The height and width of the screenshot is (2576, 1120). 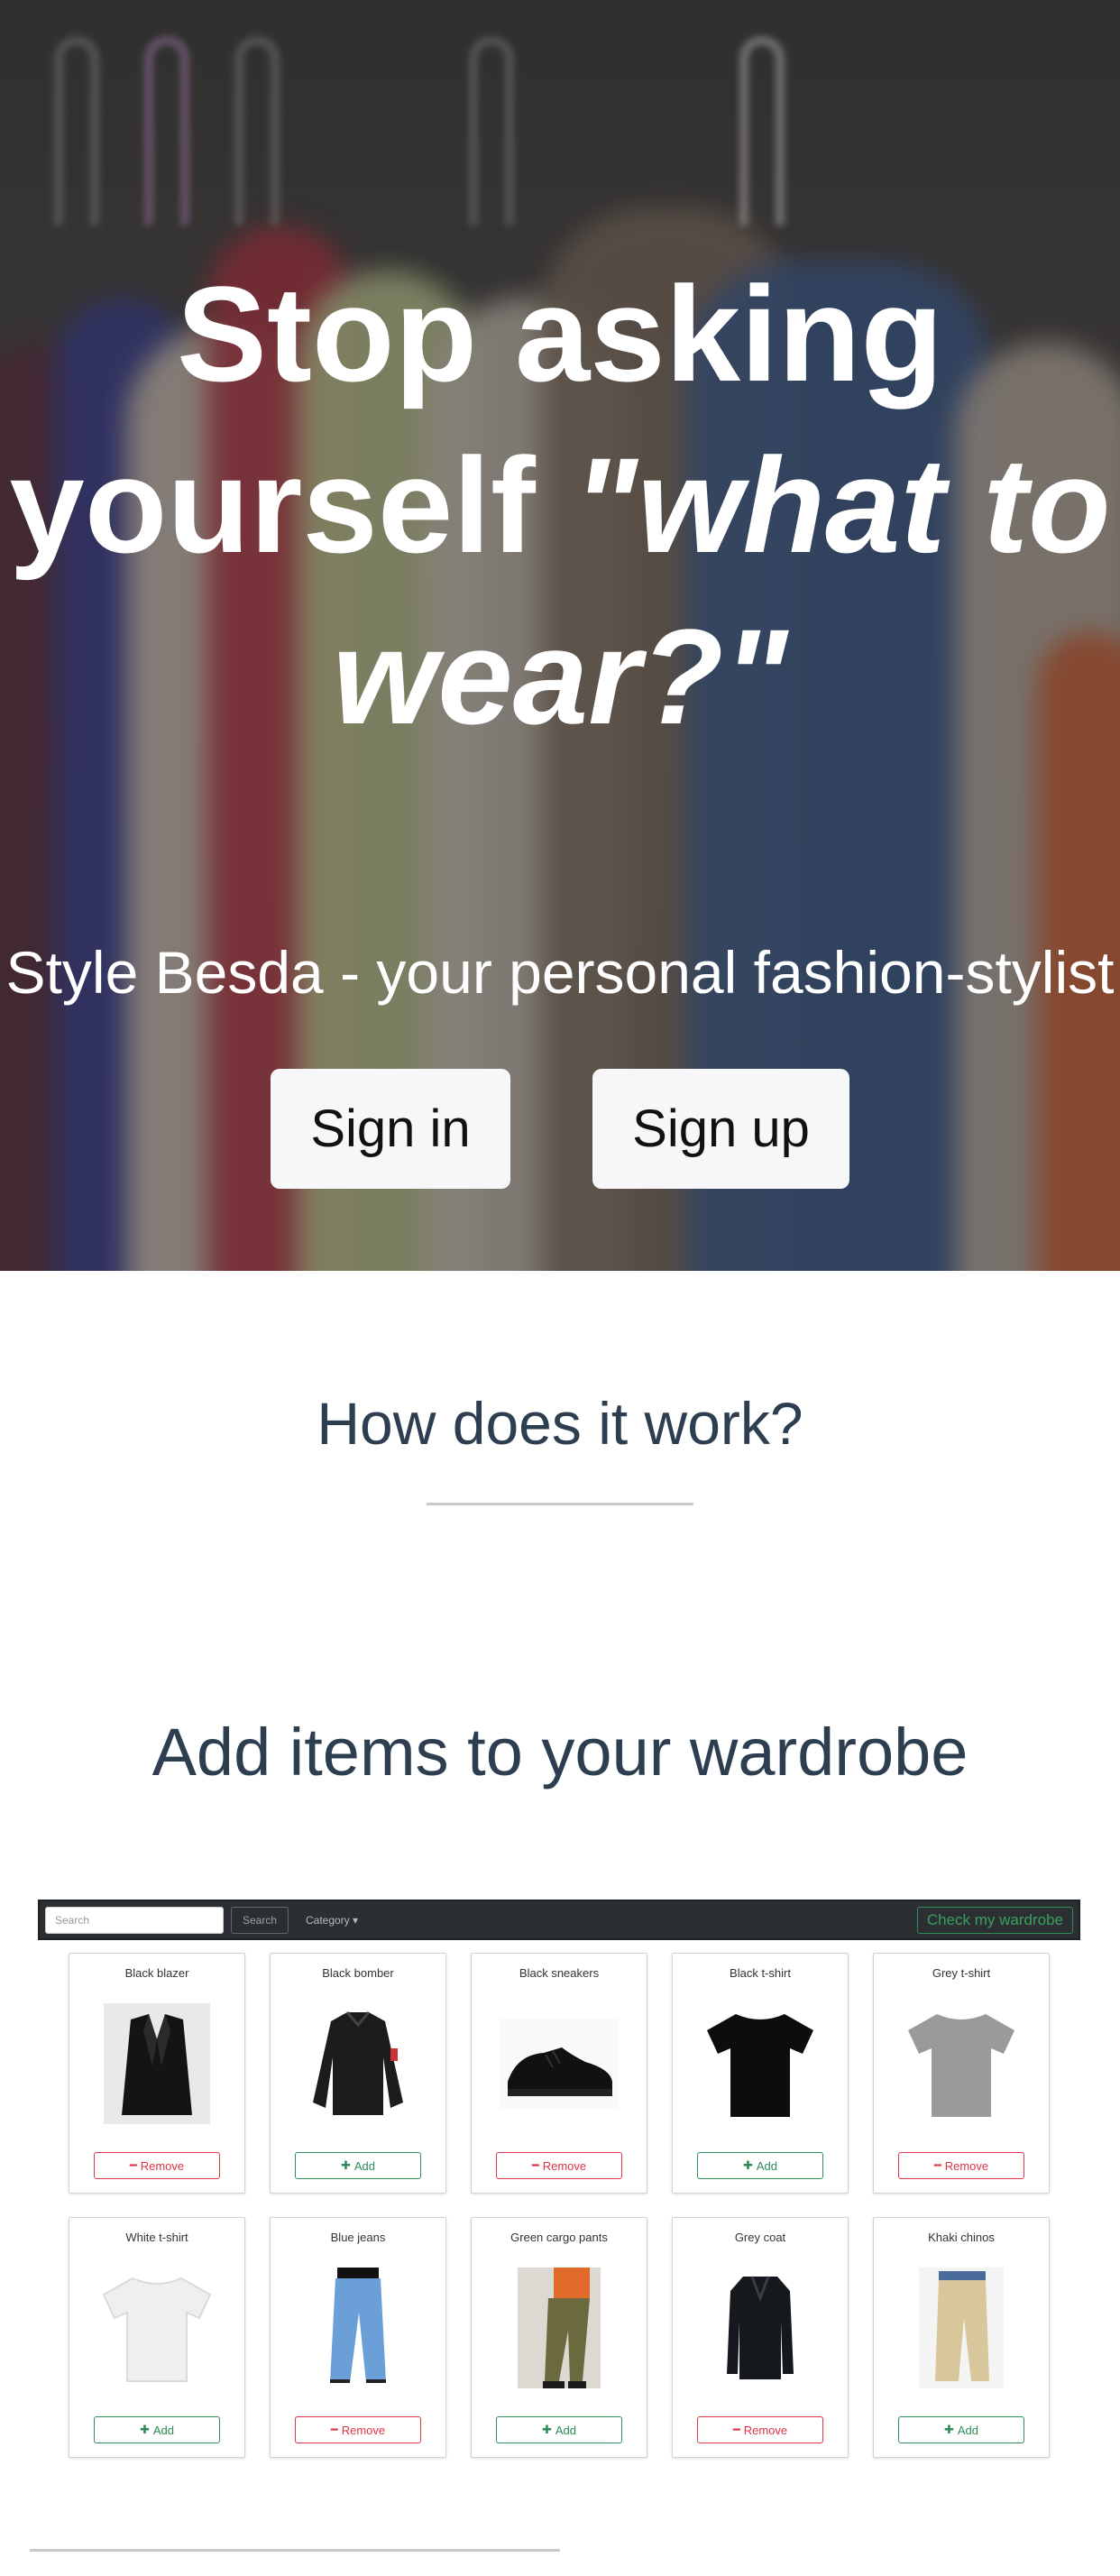 I want to click on item-card: Khaki chinos ✚ Add, so click(x=961, y=2338).